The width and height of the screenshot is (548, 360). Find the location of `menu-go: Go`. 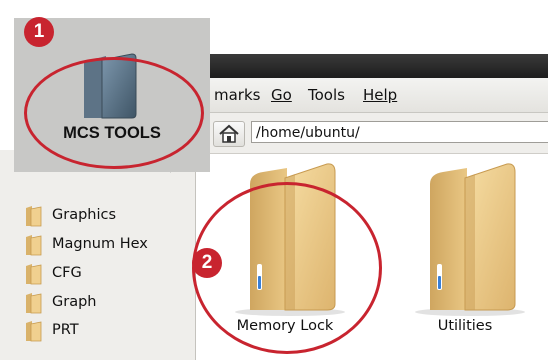

menu-go: Go is located at coordinates (281, 95).